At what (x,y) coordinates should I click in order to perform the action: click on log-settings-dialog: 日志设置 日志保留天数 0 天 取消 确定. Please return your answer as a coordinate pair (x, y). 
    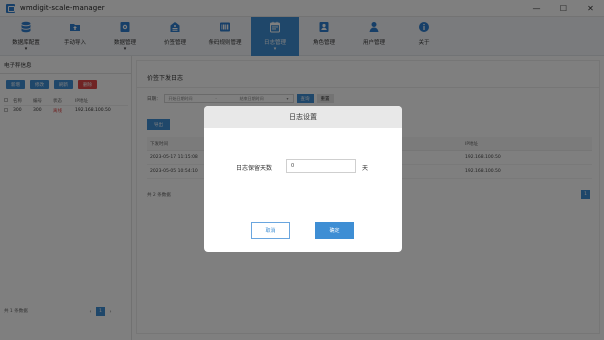
    Looking at the image, I should click on (303, 179).